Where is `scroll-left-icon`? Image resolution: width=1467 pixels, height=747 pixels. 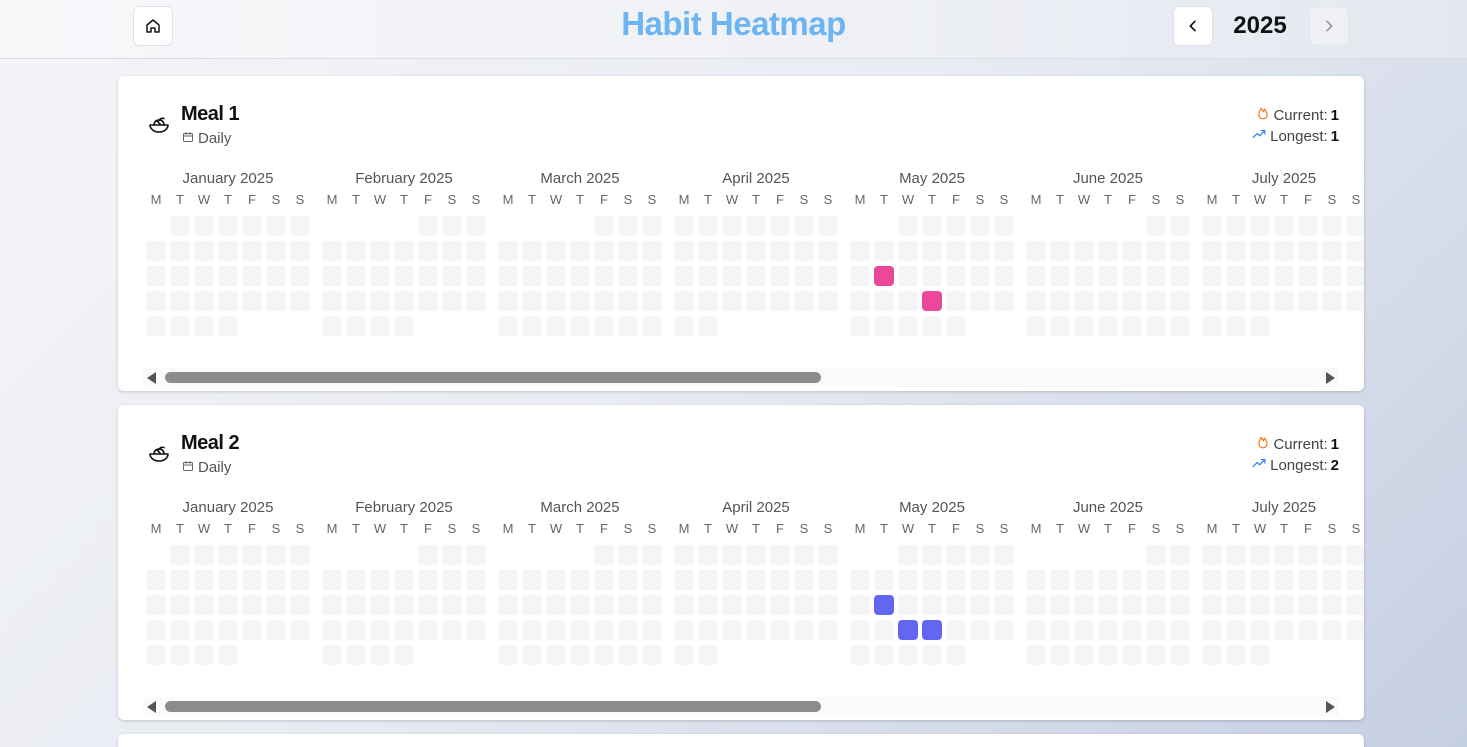 scroll-left-icon is located at coordinates (151, 378).